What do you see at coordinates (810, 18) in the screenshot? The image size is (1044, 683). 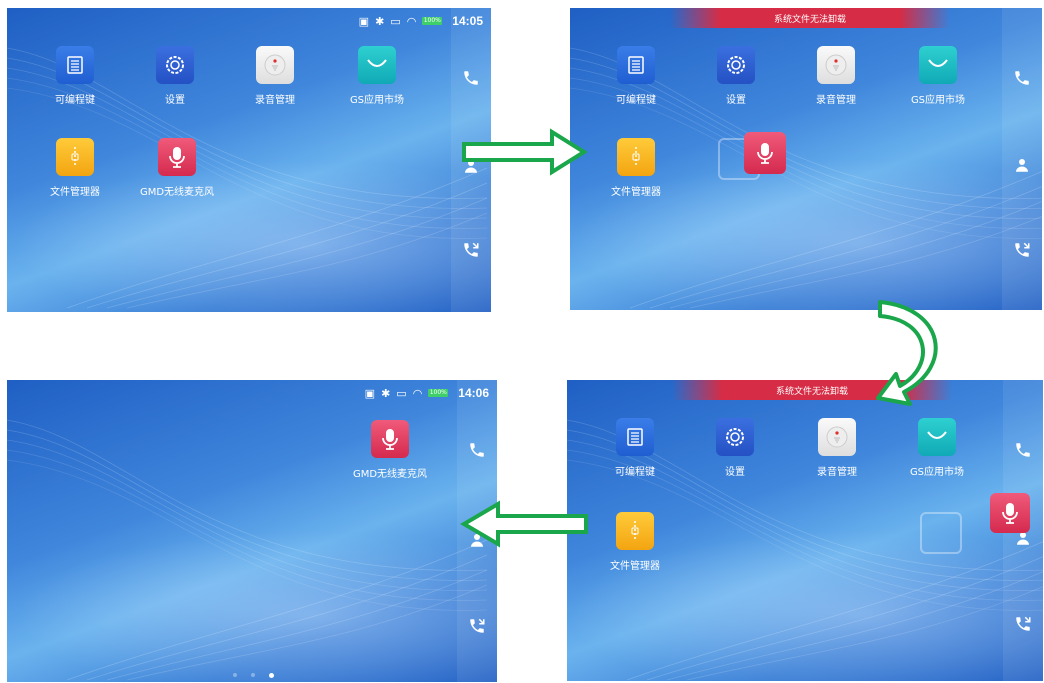 I see `warning-banner: 系统文件无法卸载` at bounding box center [810, 18].